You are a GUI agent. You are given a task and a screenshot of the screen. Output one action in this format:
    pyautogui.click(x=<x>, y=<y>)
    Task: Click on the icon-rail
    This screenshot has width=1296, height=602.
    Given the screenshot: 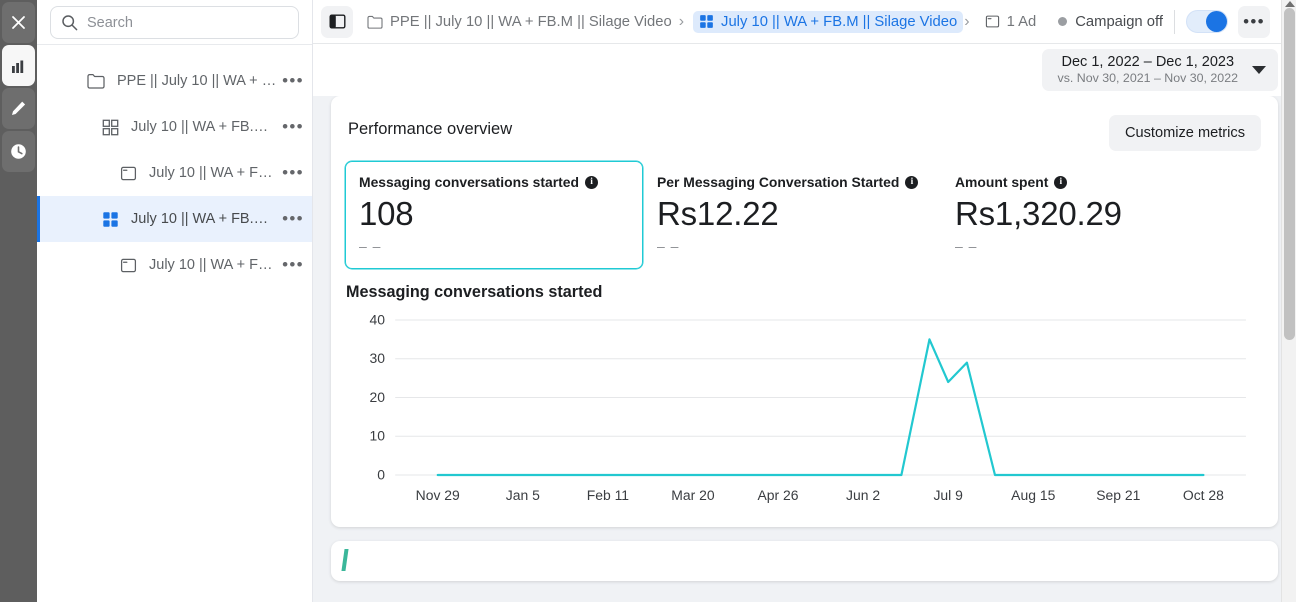 What is the action you would take?
    pyautogui.click(x=18, y=301)
    